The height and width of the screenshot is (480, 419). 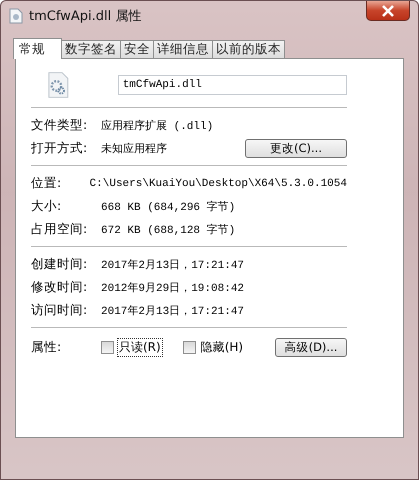 What do you see at coordinates (59, 287) in the screenshot?
I see `field-label: 修改时间:` at bounding box center [59, 287].